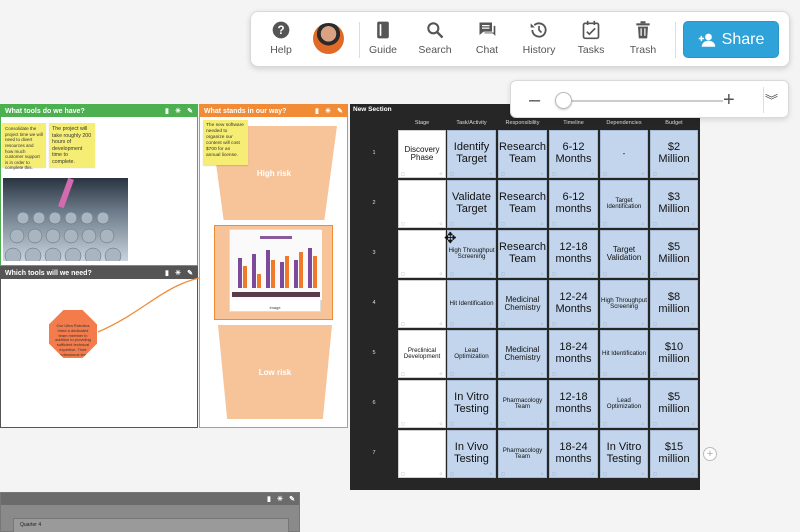  Describe the element at coordinates (624, 404) in the screenshot. I see `table-cell-dependencies: Lead Optimization ▢ ☺` at that location.